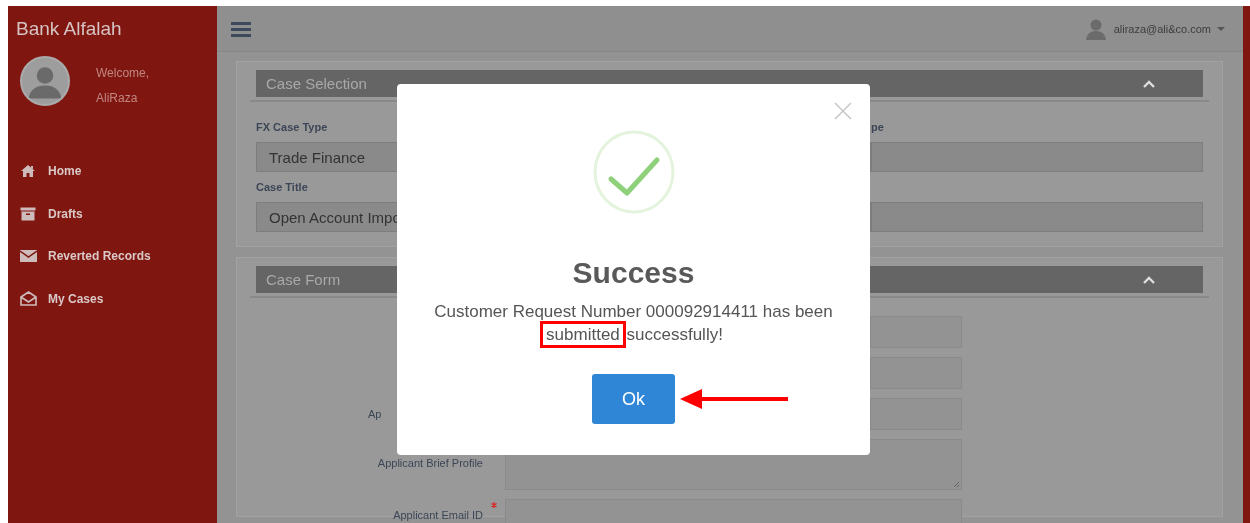  I want to click on field-label: Applicant Email ID, so click(438, 515).